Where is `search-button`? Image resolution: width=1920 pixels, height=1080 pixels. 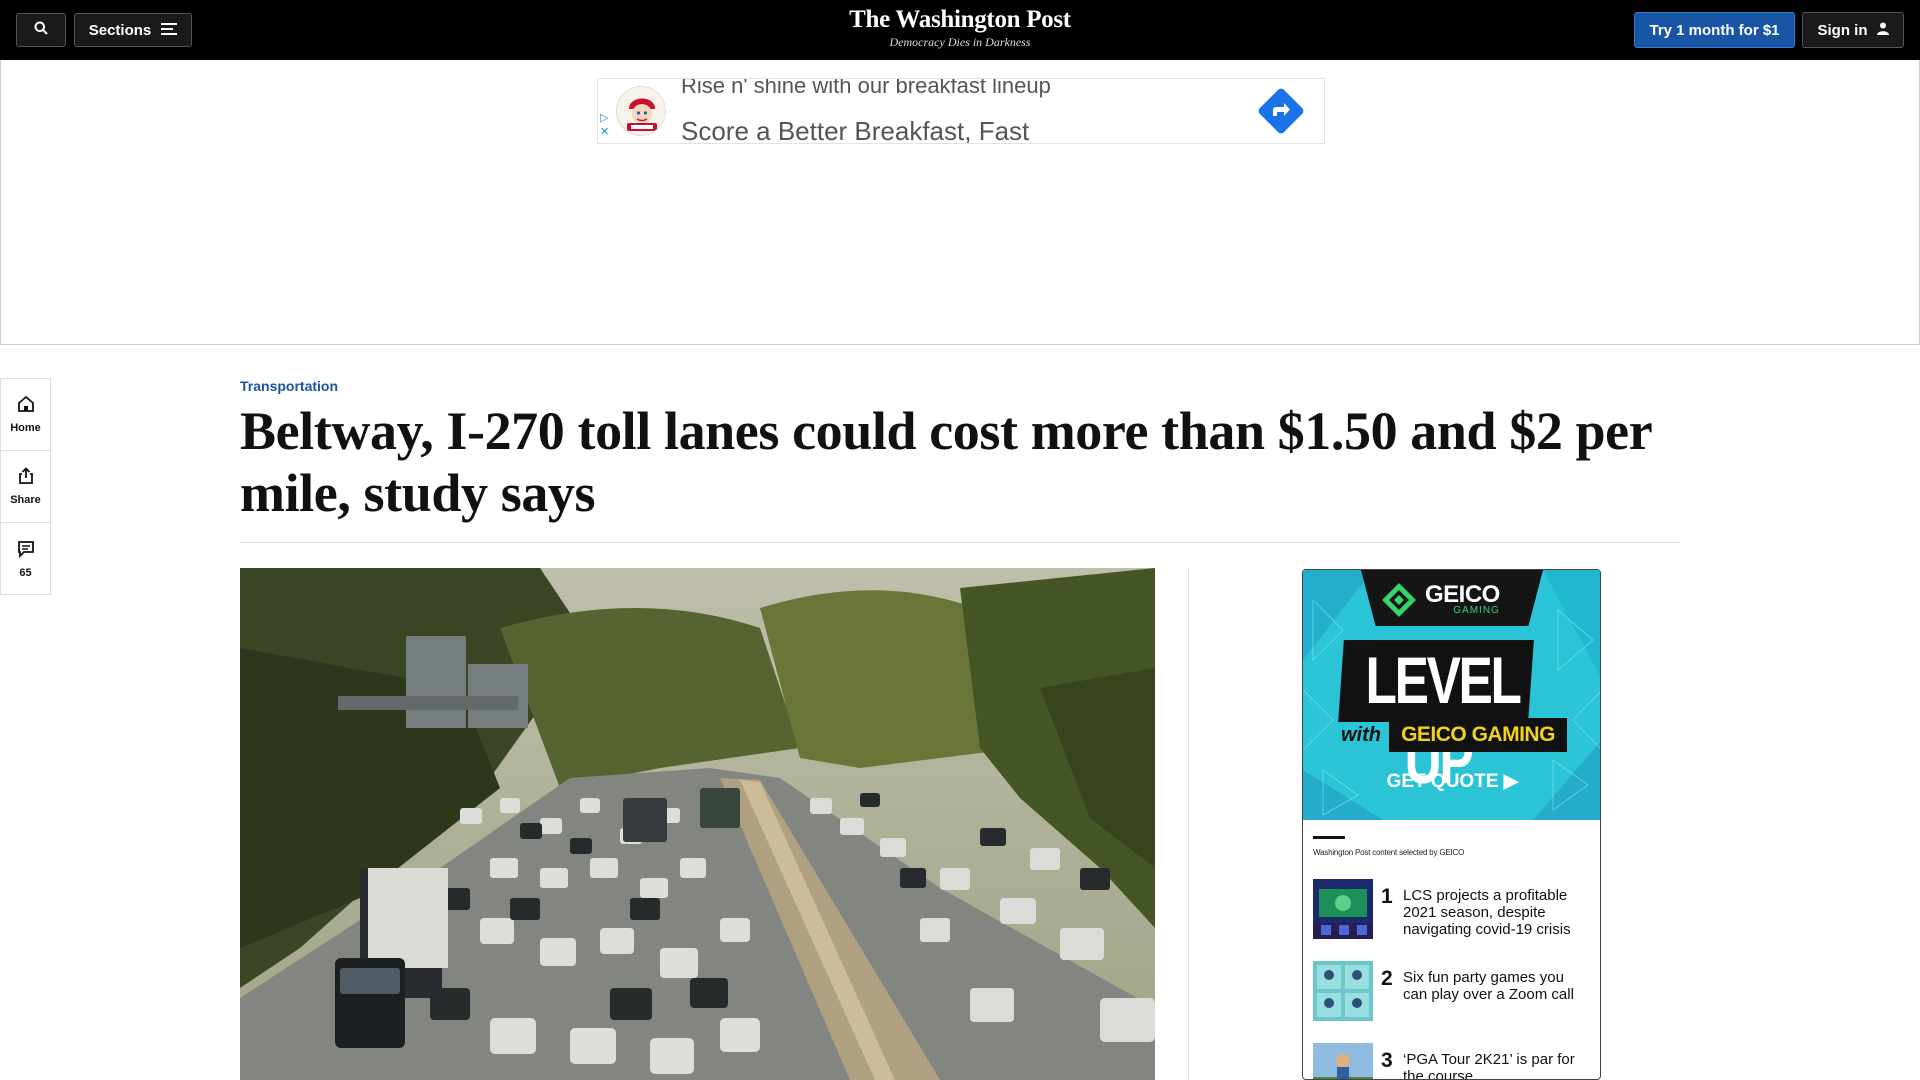 search-button is located at coordinates (41, 30).